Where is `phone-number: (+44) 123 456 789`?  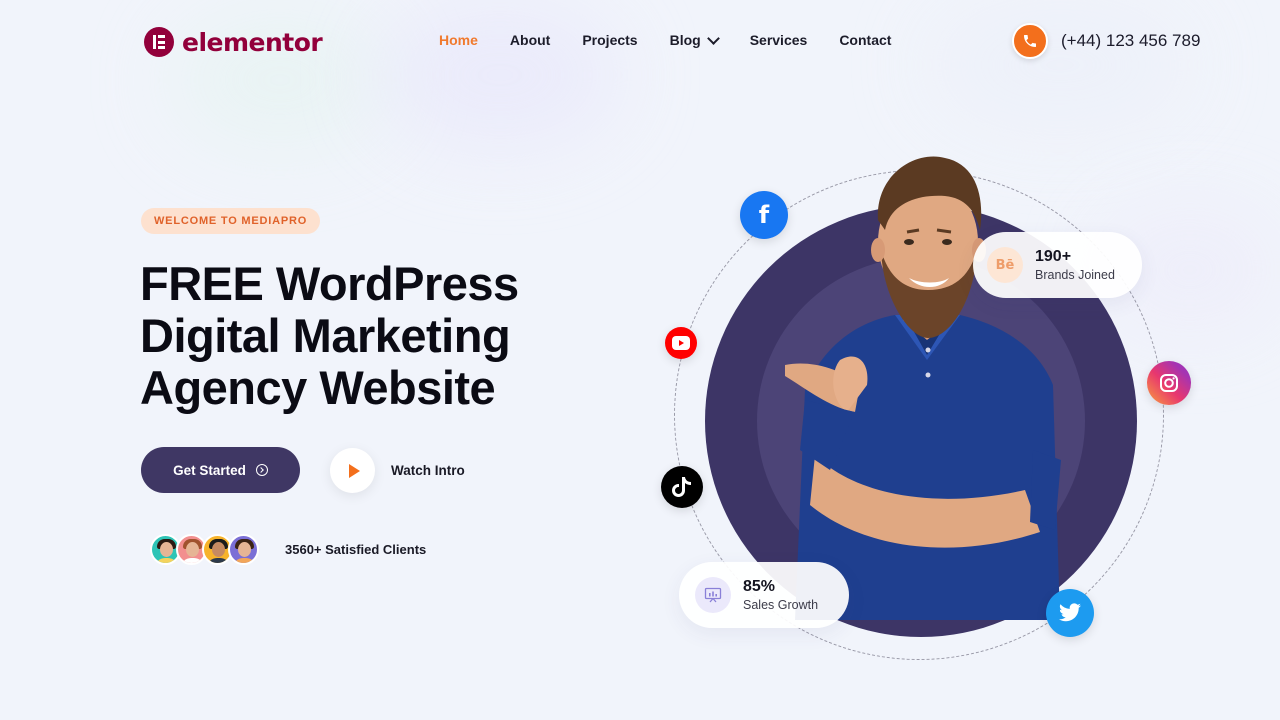 phone-number: (+44) 123 456 789 is located at coordinates (1130, 41).